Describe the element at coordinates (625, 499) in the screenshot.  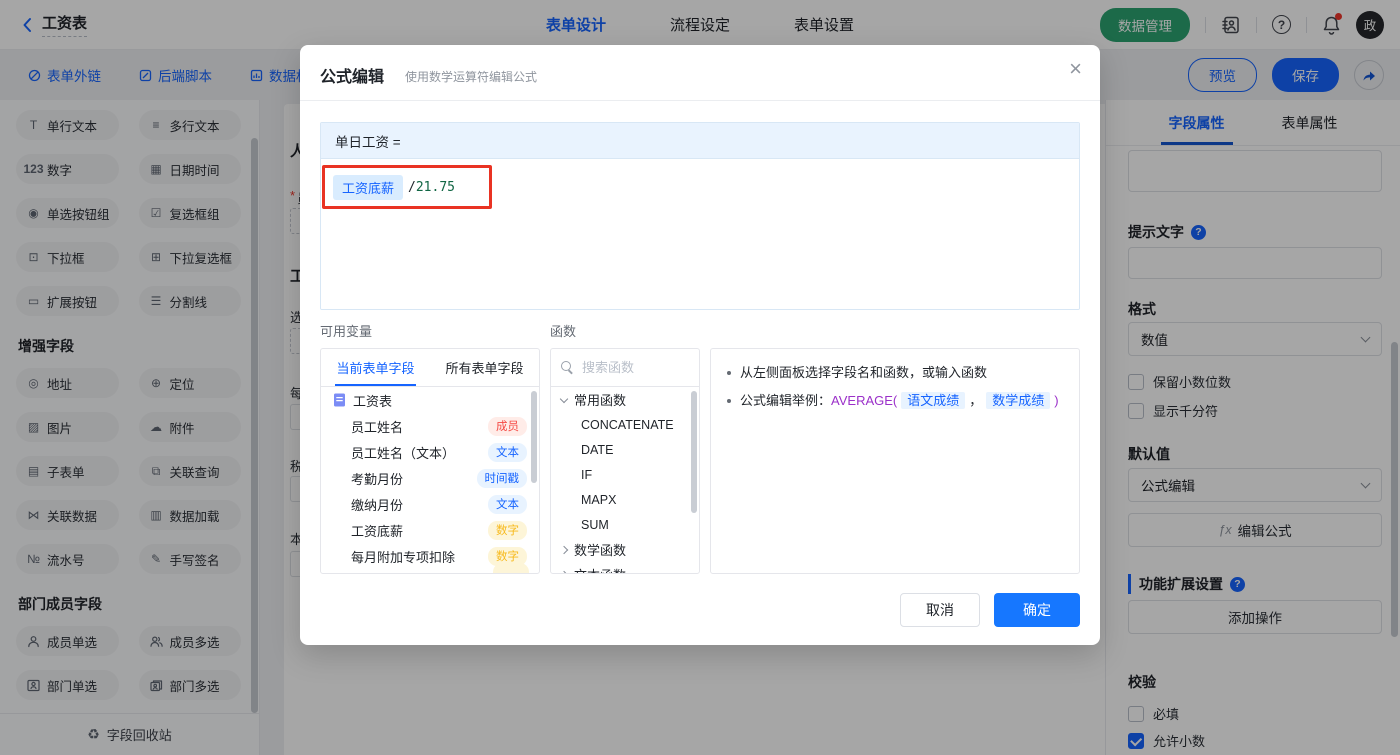
I see `function-item: MAPX` at that location.